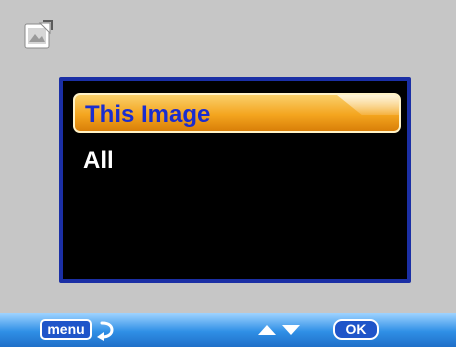 This screenshot has height=347, width=456. What do you see at coordinates (98, 160) in the screenshot?
I see `menu-item-label: All` at bounding box center [98, 160].